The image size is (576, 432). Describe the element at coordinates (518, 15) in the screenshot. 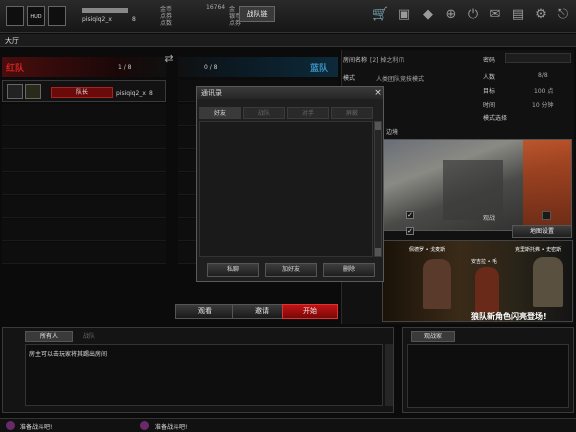

I see `news-icon: ▤` at that location.